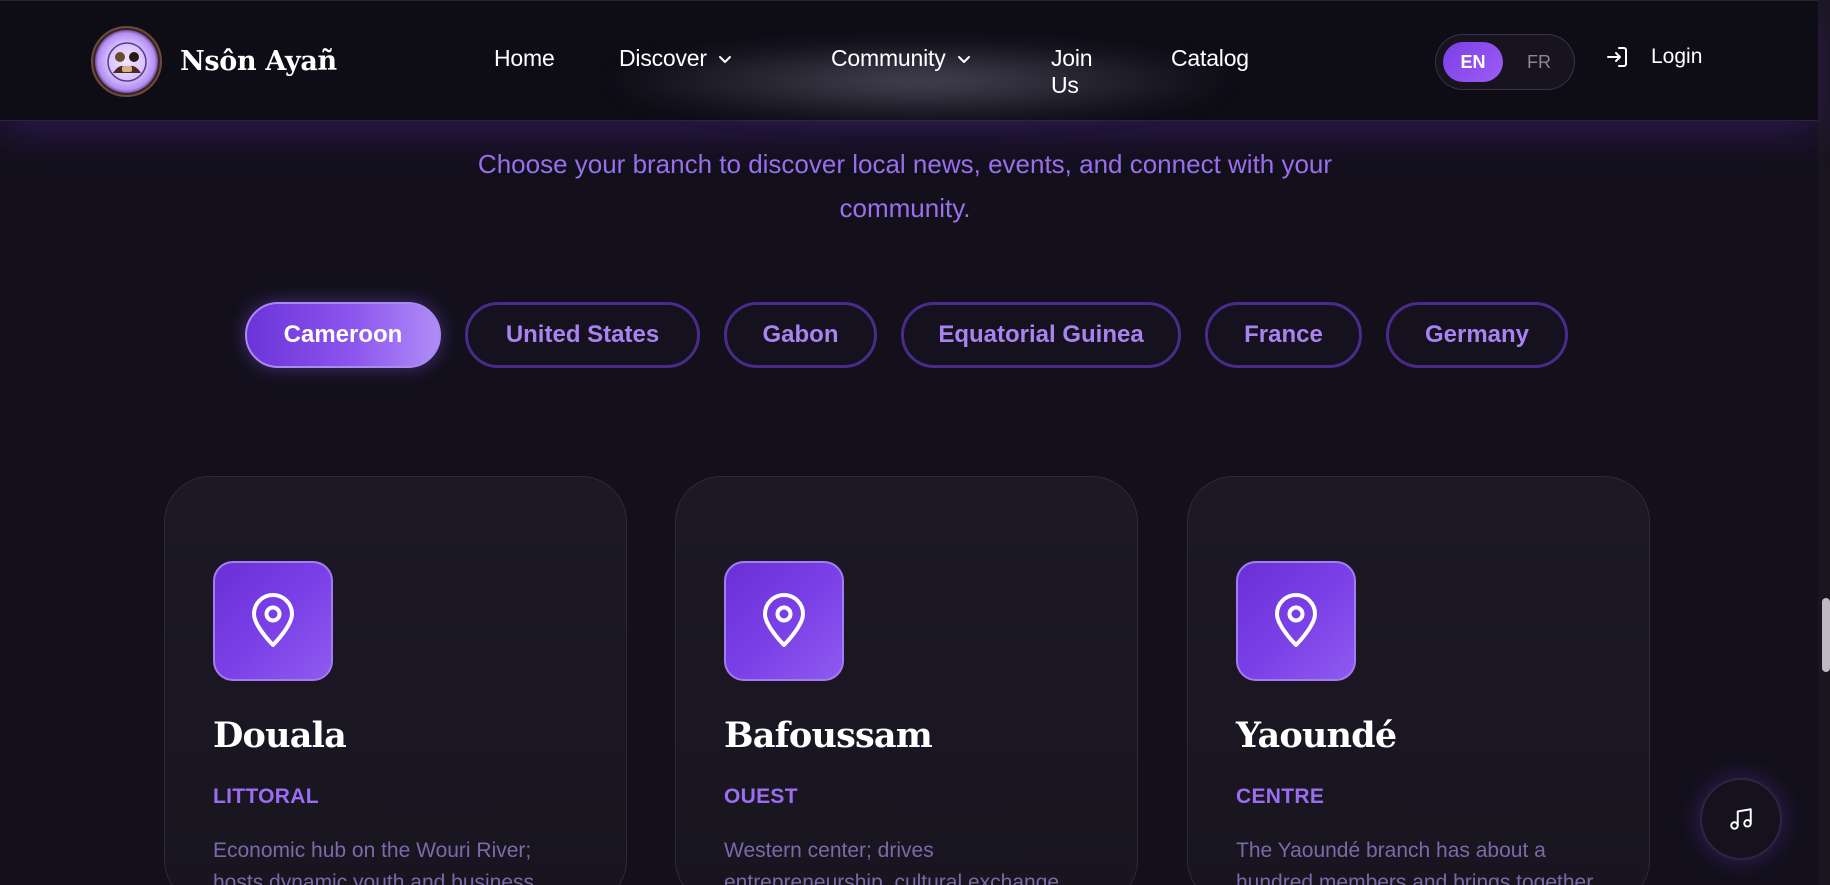 Image resolution: width=1830 pixels, height=885 pixels. Describe the element at coordinates (1041, 335) in the screenshot. I see `country-tab-equatorial-guinea: Equatorial Guinea` at that location.